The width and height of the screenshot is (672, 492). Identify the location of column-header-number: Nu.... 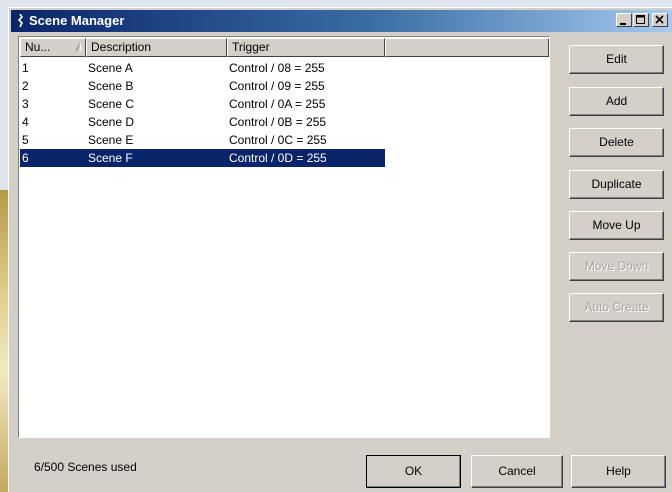
(53, 47).